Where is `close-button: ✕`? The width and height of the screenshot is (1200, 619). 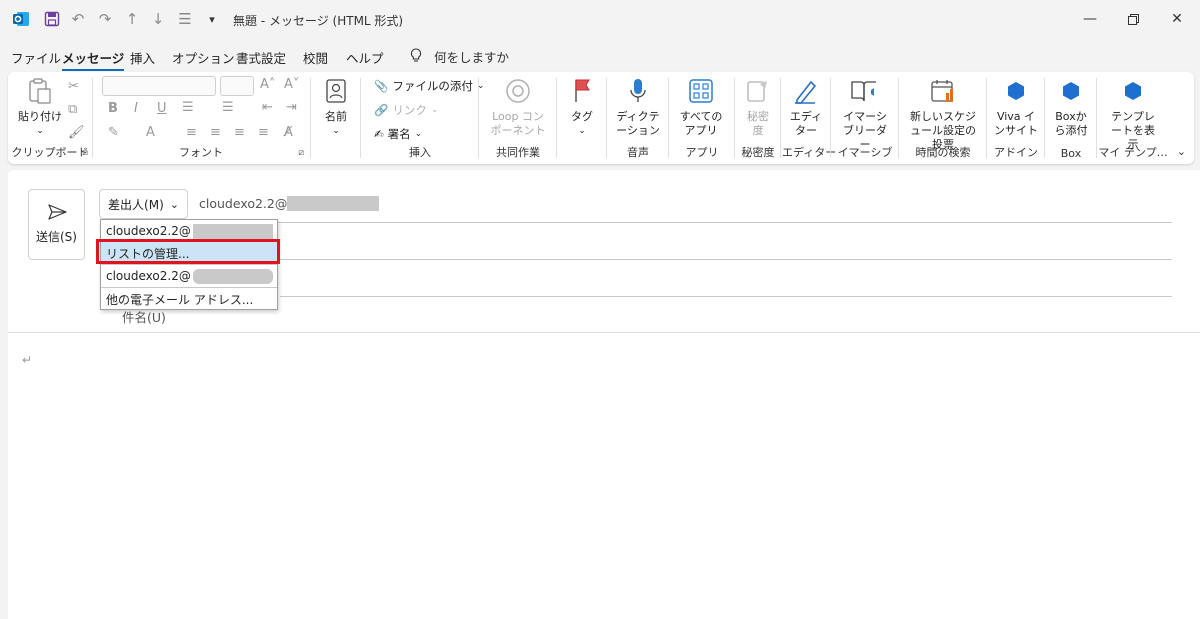 close-button: ✕ is located at coordinates (1177, 19).